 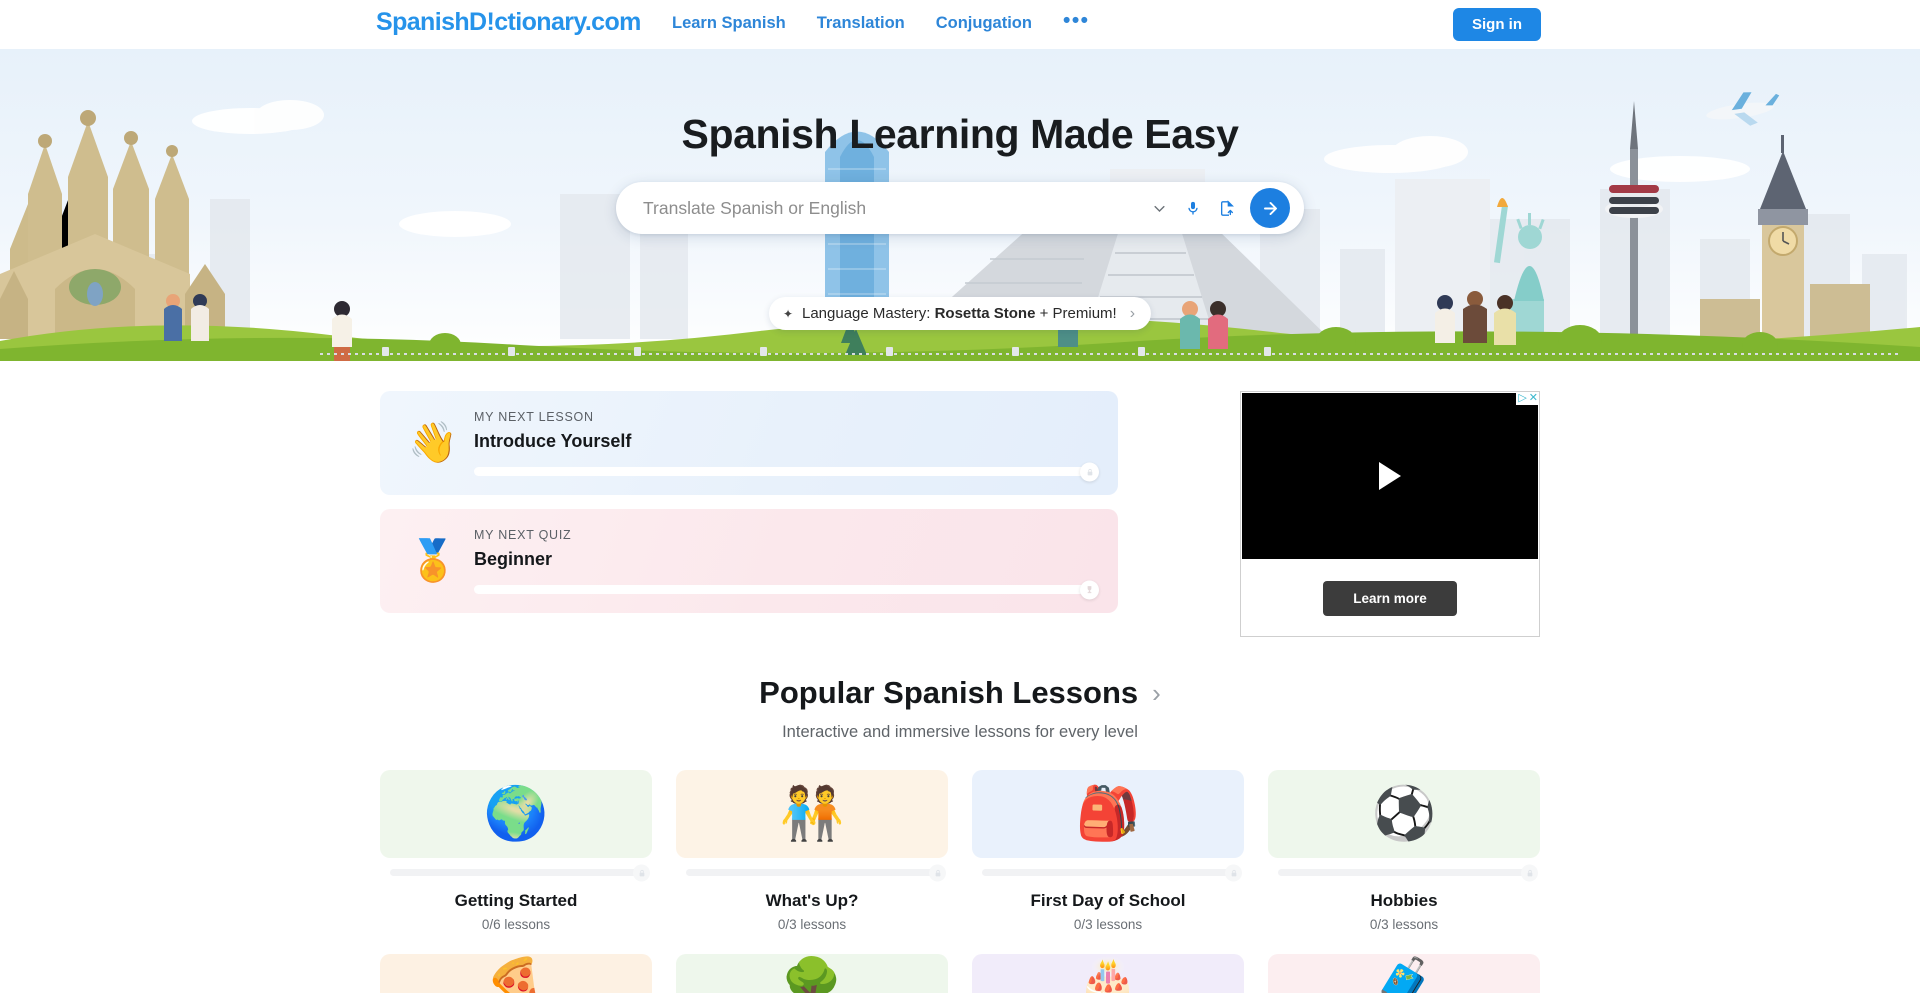 I want to click on translate-search-bar, so click(x=960, y=208).